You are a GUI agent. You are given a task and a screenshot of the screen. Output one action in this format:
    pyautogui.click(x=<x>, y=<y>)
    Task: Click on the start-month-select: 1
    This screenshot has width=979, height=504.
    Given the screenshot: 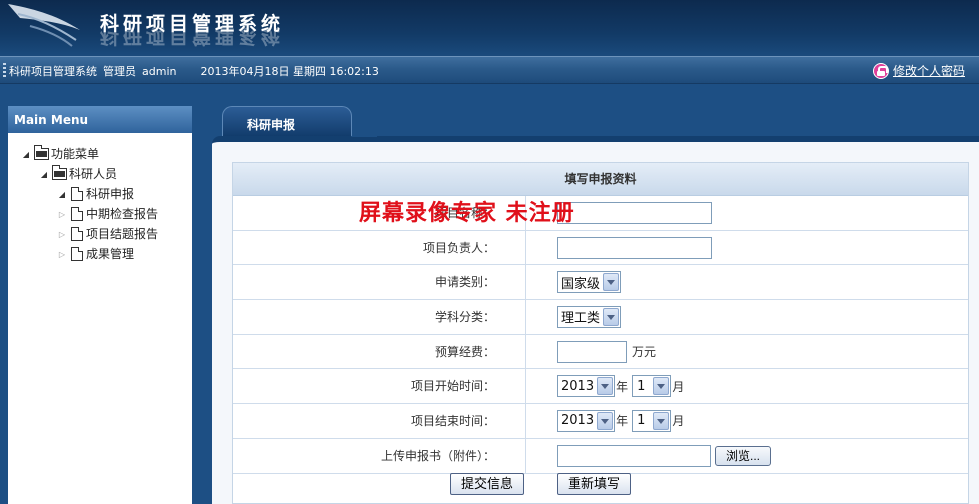 What is the action you would take?
    pyautogui.click(x=652, y=386)
    